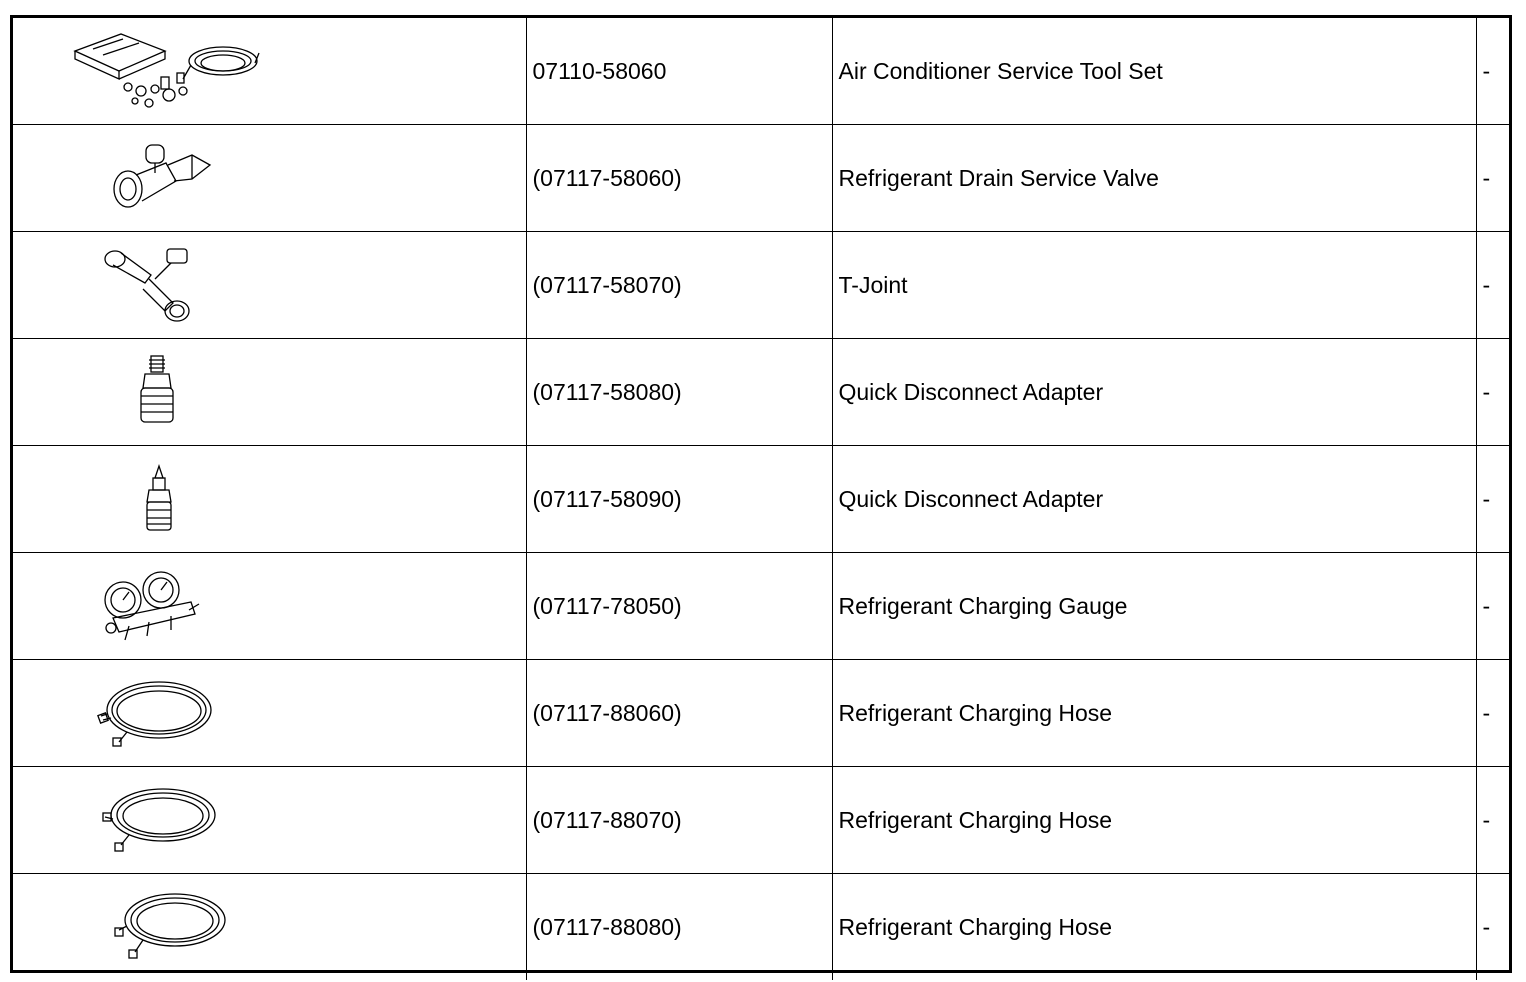  I want to click on part-number-cell: (07117-58060), so click(679, 178).